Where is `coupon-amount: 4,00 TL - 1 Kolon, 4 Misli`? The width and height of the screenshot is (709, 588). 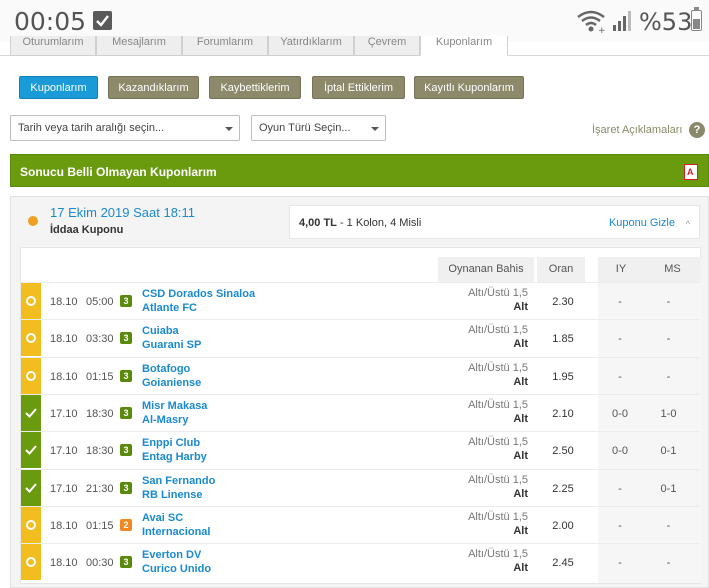
coupon-amount: 4,00 TL - 1 Kolon, 4 Misli is located at coordinates (360, 223).